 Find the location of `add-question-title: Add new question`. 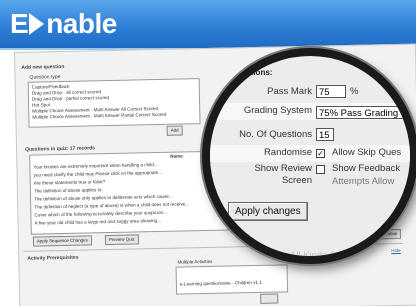

add-question-title: Add new question is located at coordinates (43, 67).